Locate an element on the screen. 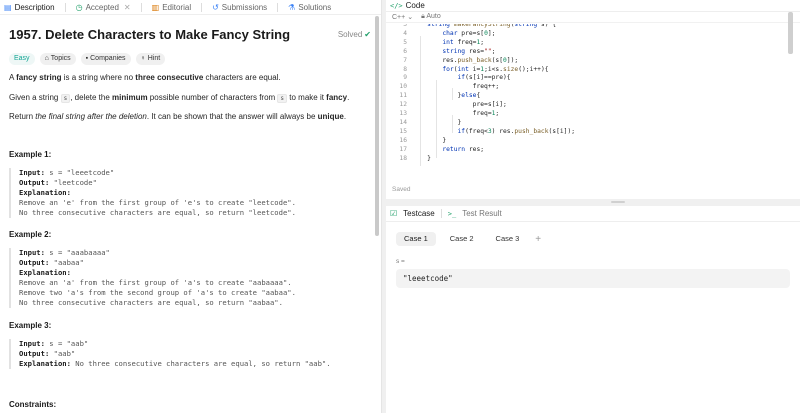 The image size is (800, 413). companies-chip: ▪ Companies is located at coordinates (105, 59).